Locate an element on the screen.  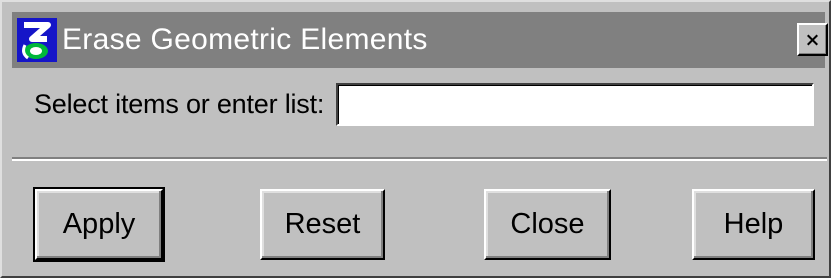
separator is located at coordinates (419, 159).